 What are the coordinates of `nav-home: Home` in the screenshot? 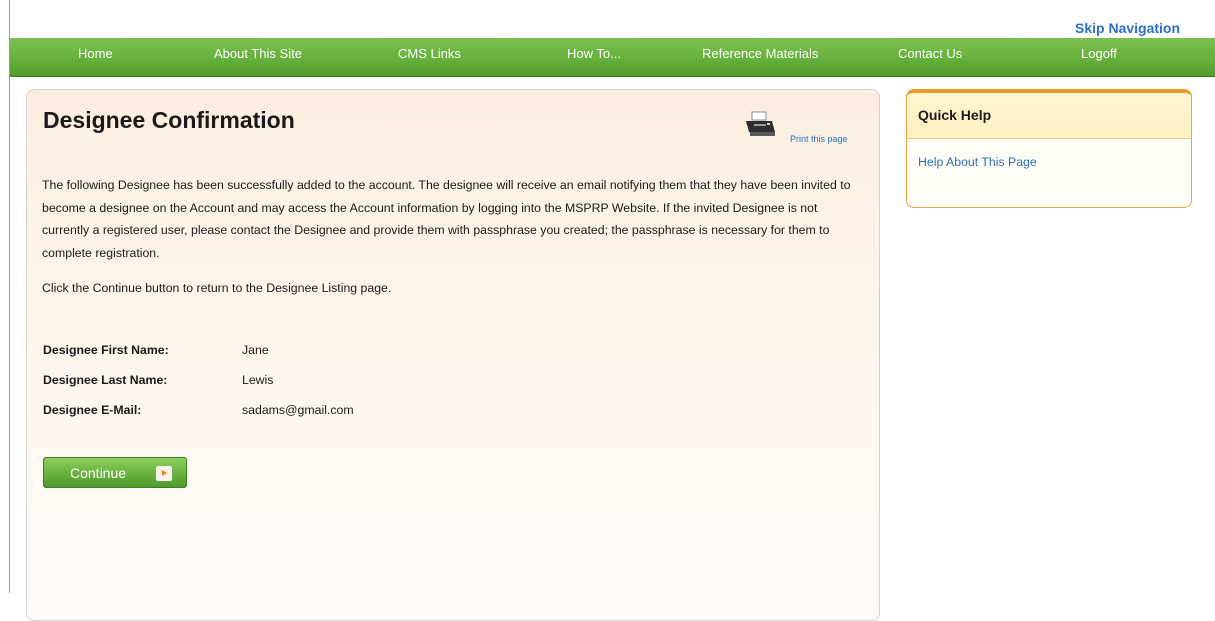 It's located at (95, 53).